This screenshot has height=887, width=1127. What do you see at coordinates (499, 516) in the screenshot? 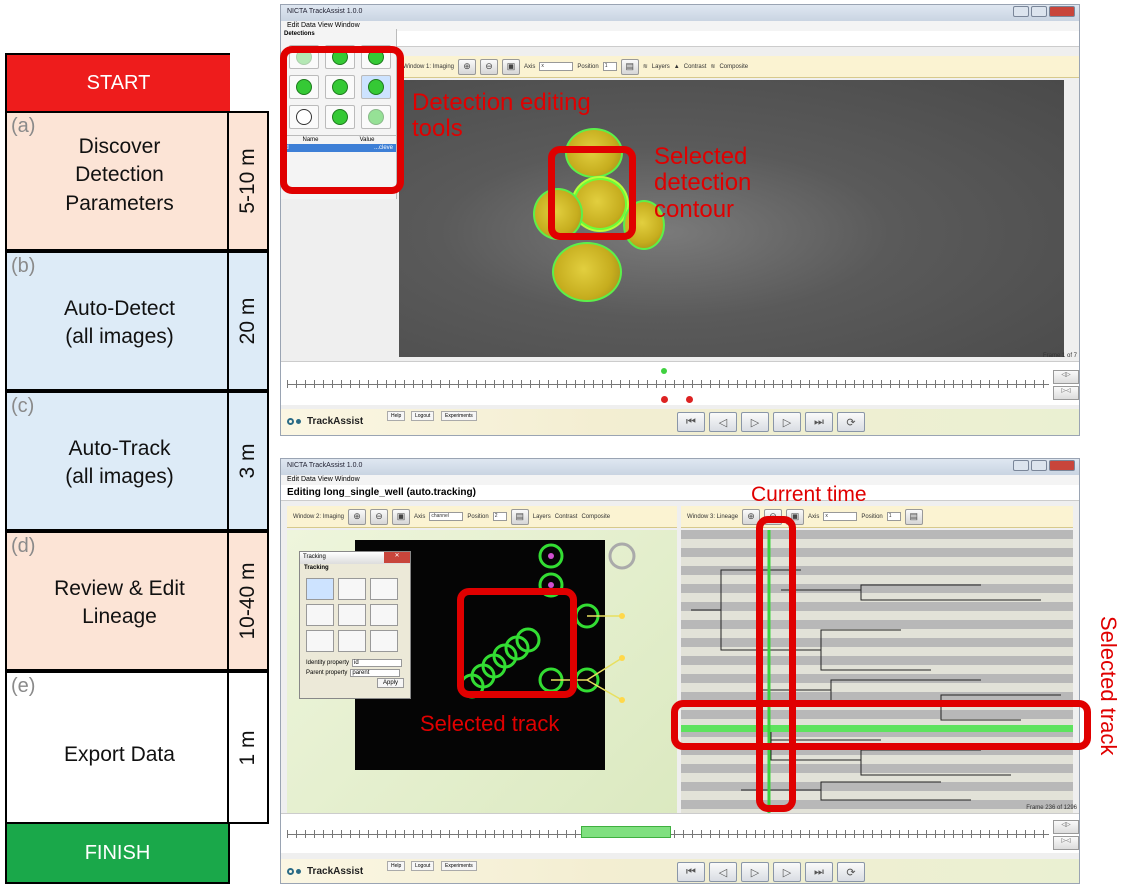
I see `position-stepper: 2` at bounding box center [499, 516].